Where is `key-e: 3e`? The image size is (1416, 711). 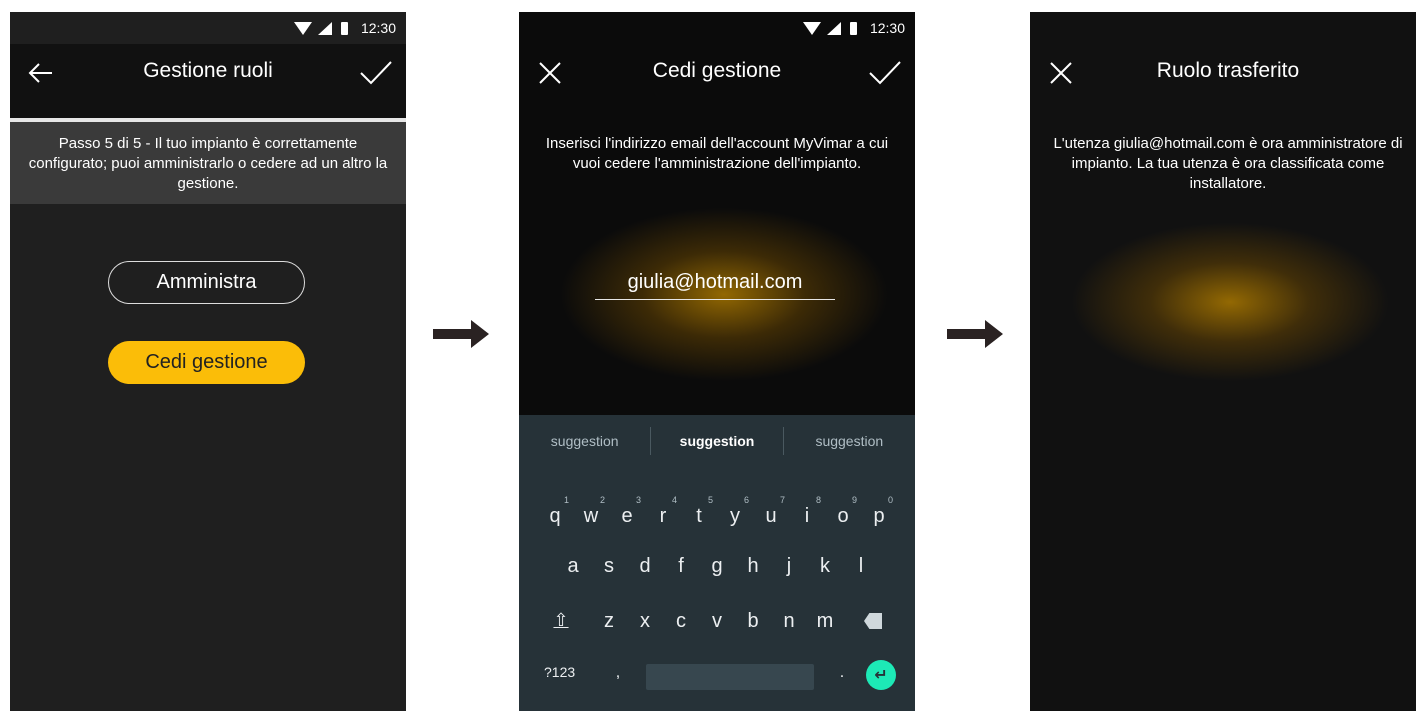
key-e: 3e is located at coordinates (627, 511).